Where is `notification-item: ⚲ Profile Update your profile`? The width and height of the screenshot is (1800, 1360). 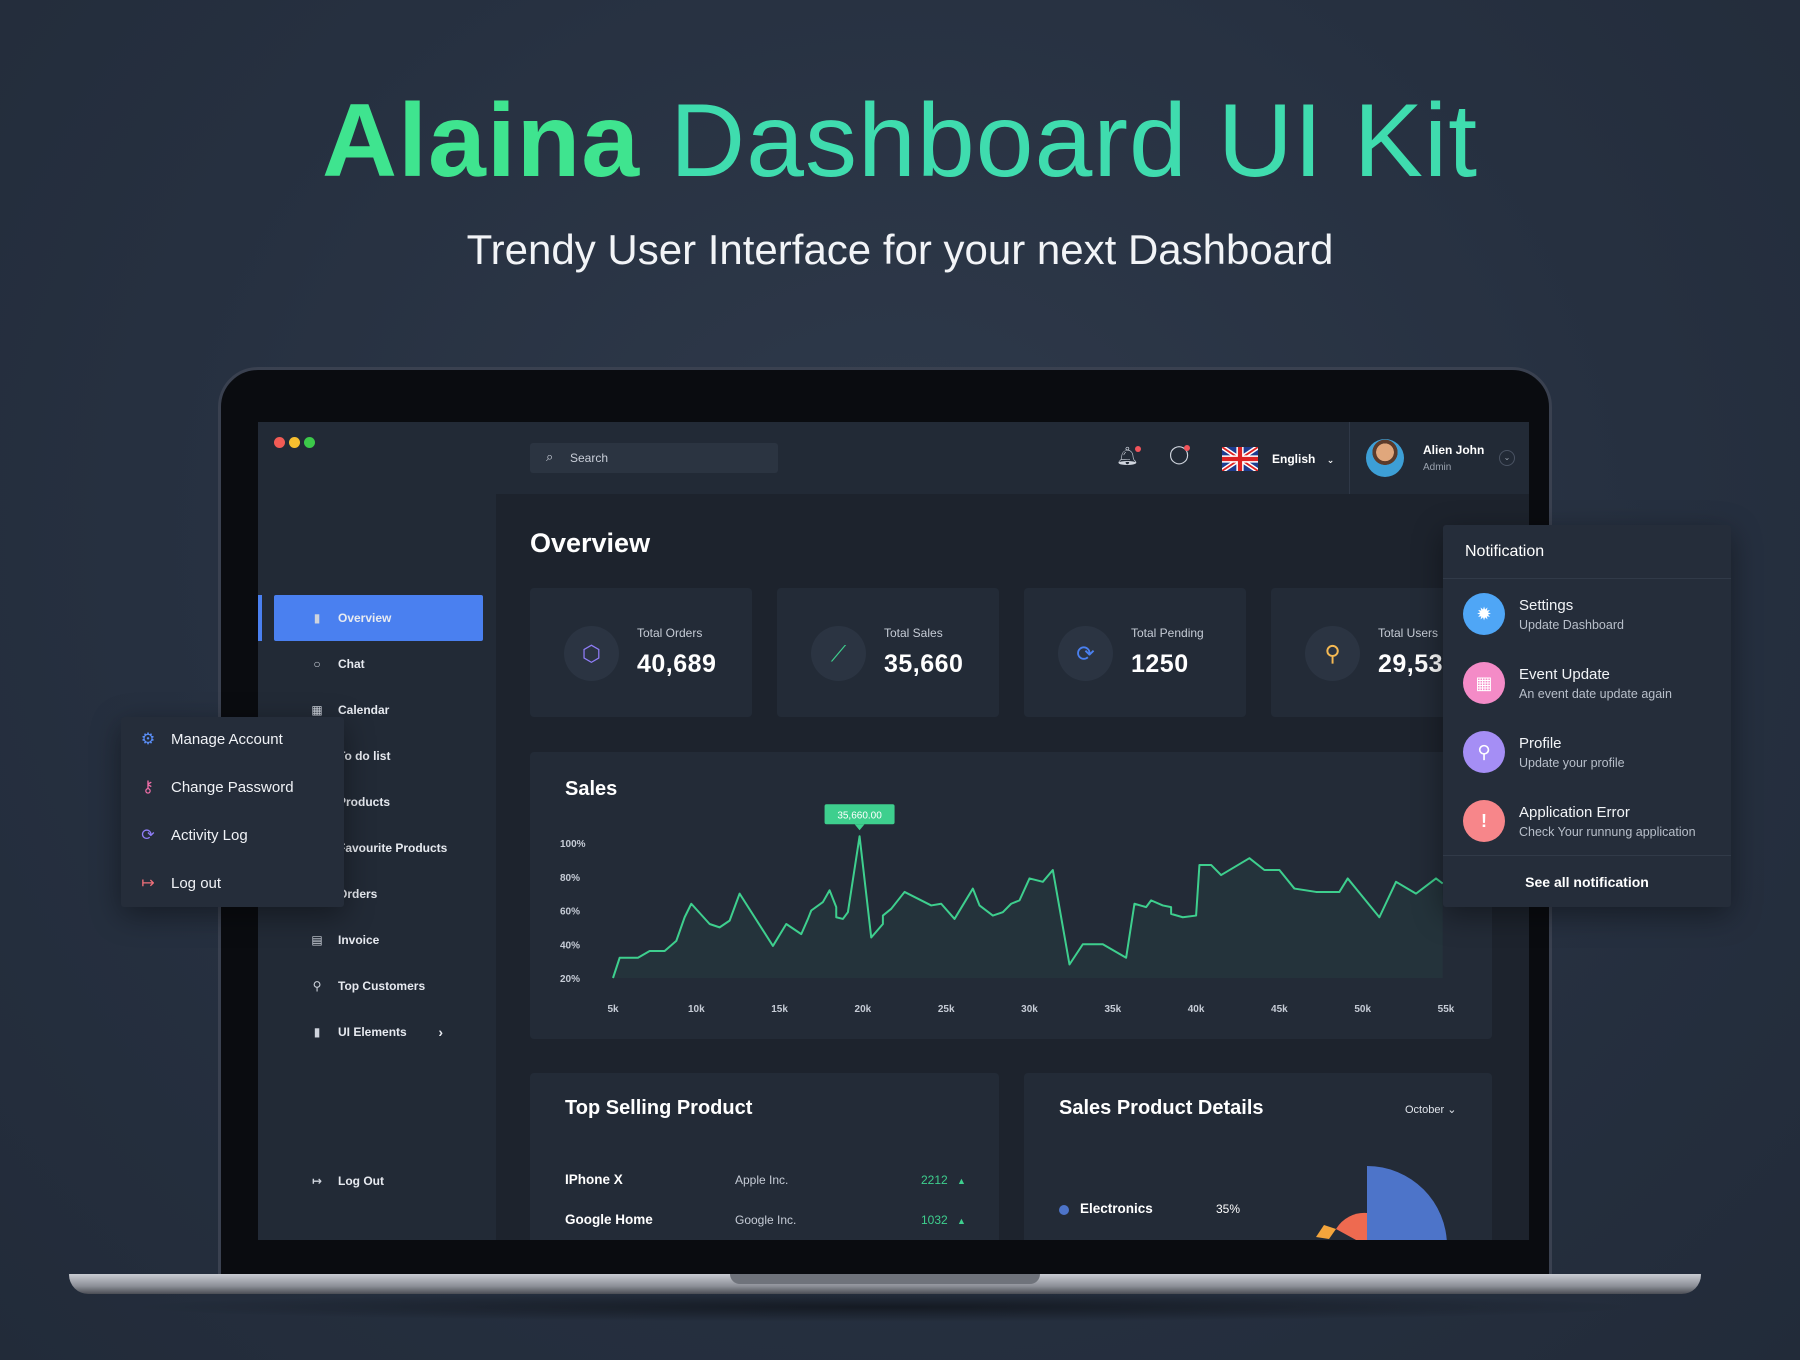 notification-item: ⚲ Profile Update your profile is located at coordinates (1544, 752).